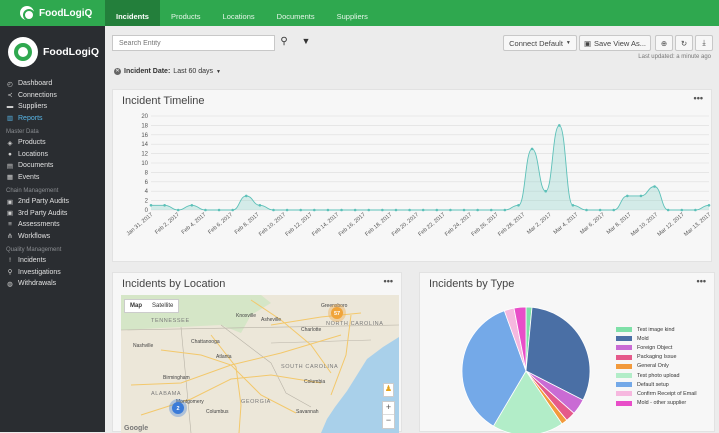 The image size is (719, 433). What do you see at coordinates (186, 13) in the screenshot?
I see `tab-products: Products` at bounding box center [186, 13].